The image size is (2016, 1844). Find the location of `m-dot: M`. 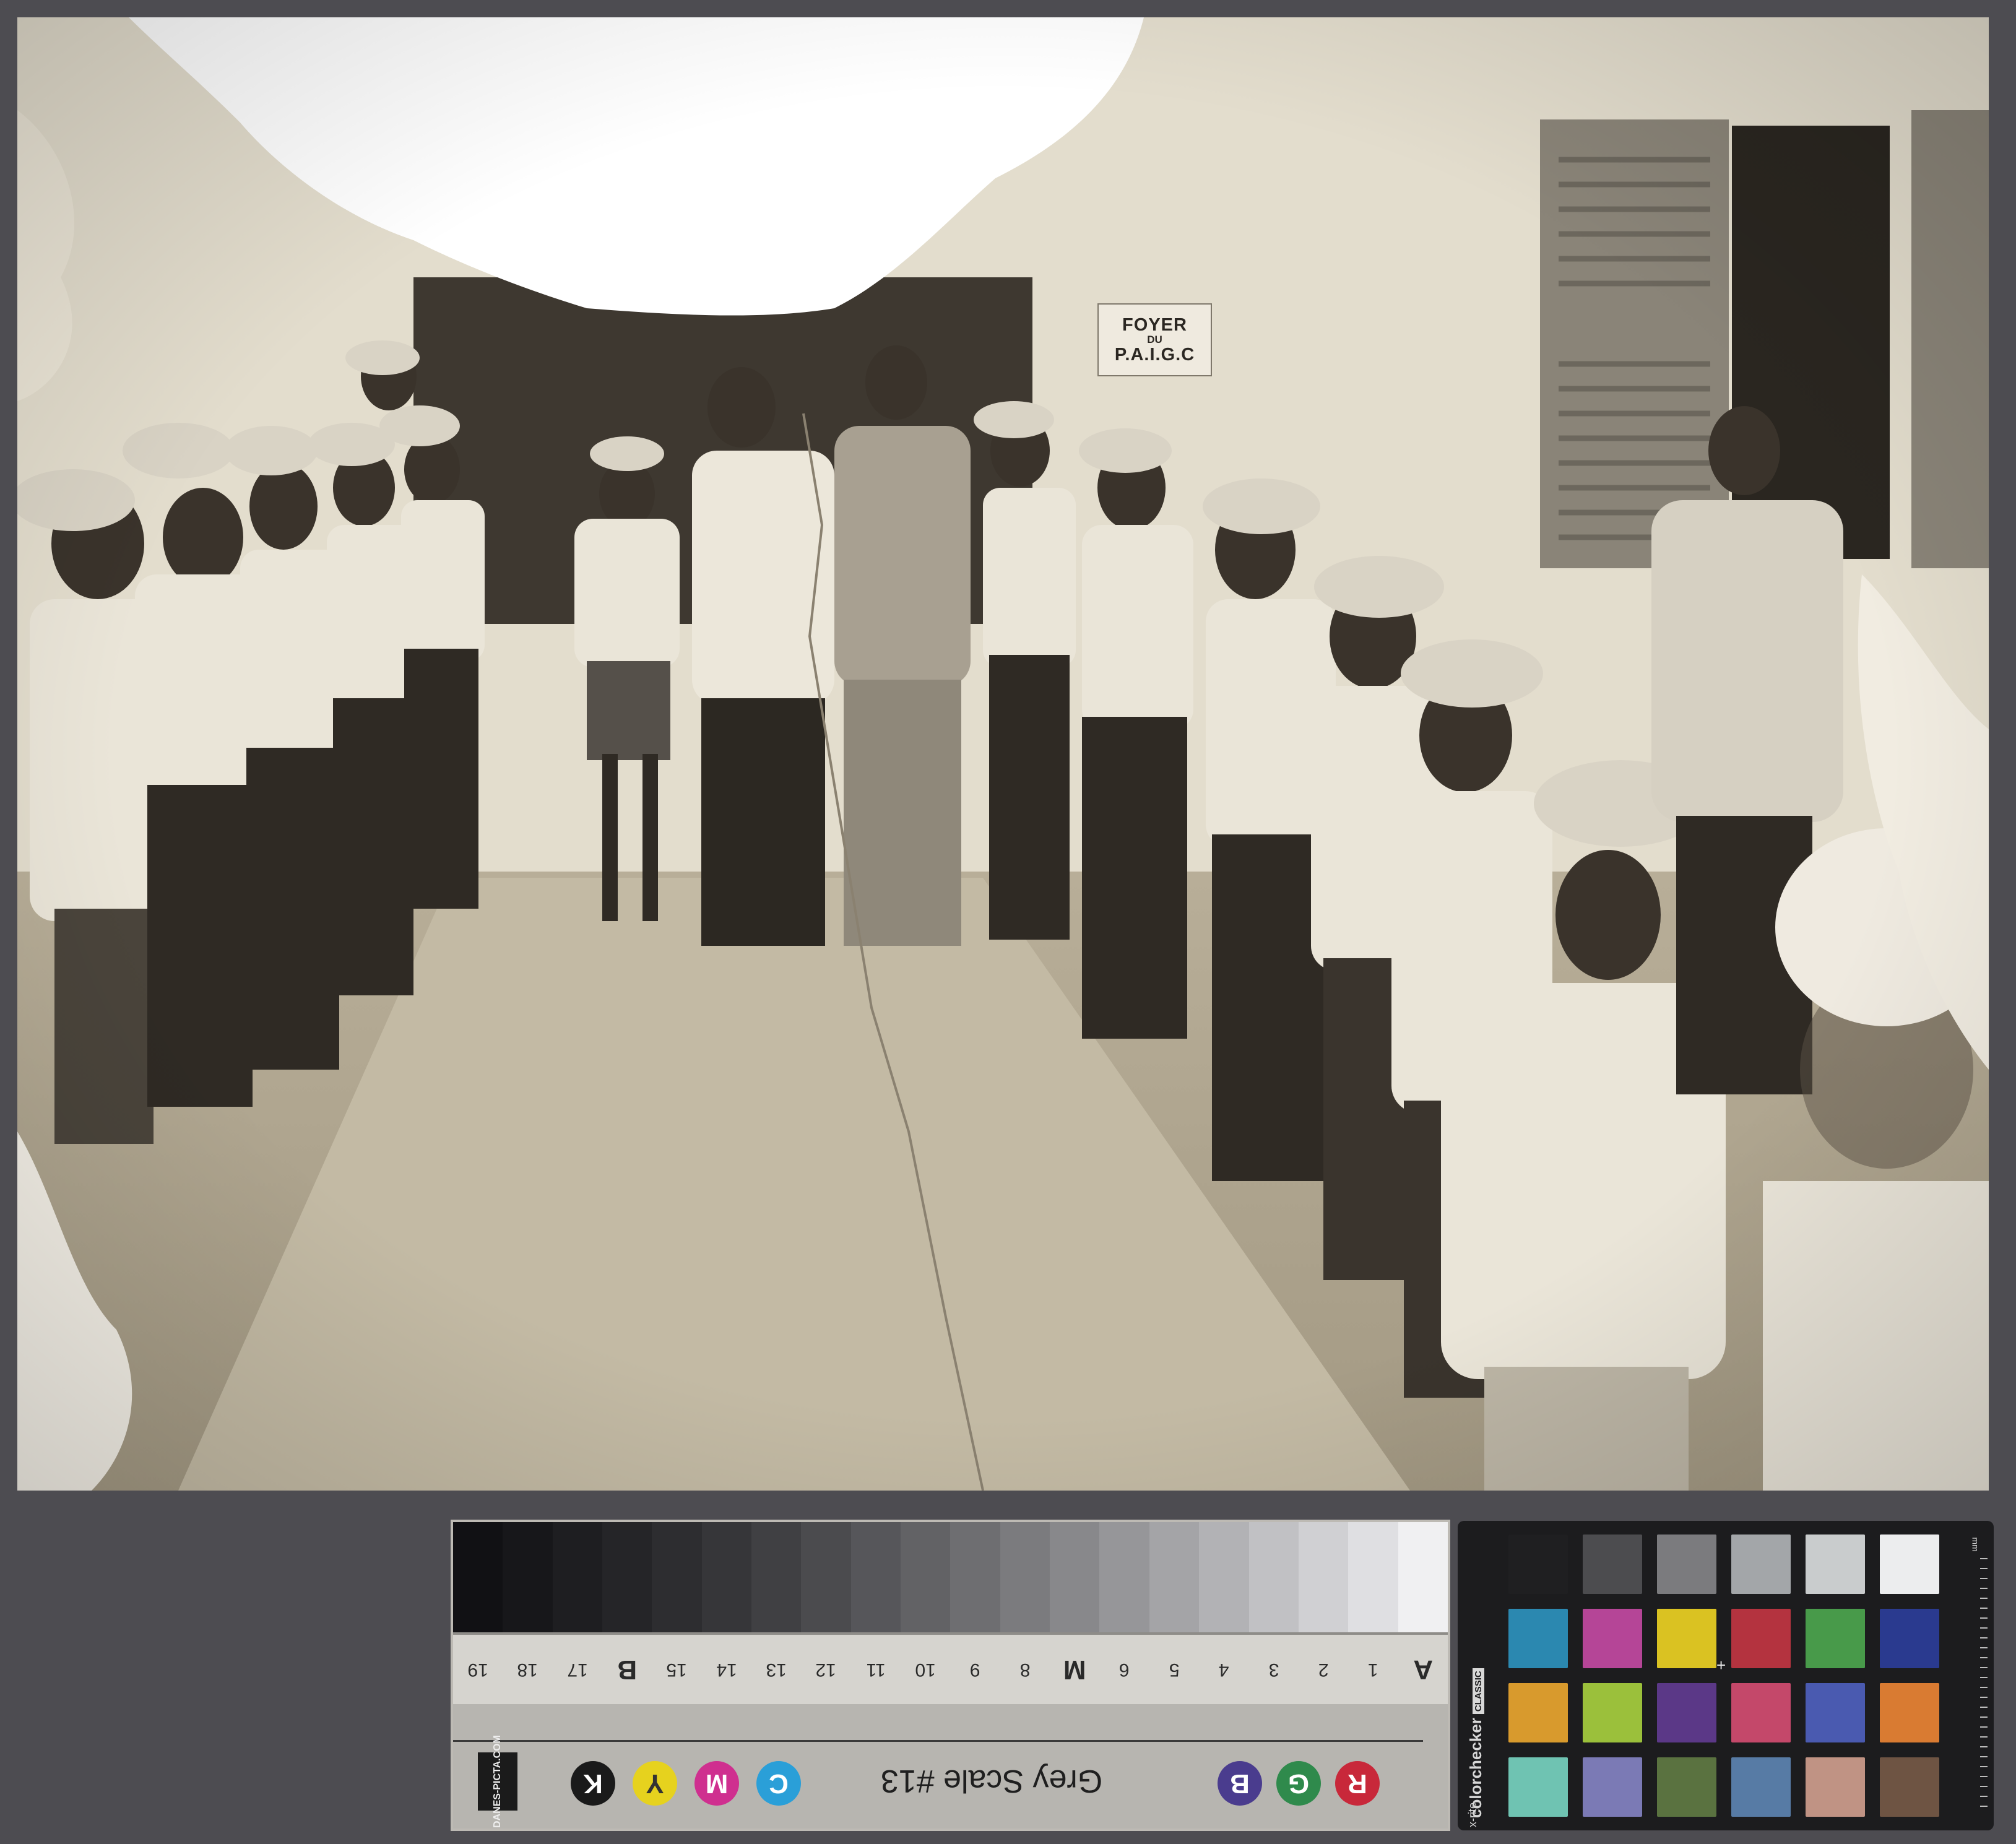

m-dot: M is located at coordinates (717, 1783).